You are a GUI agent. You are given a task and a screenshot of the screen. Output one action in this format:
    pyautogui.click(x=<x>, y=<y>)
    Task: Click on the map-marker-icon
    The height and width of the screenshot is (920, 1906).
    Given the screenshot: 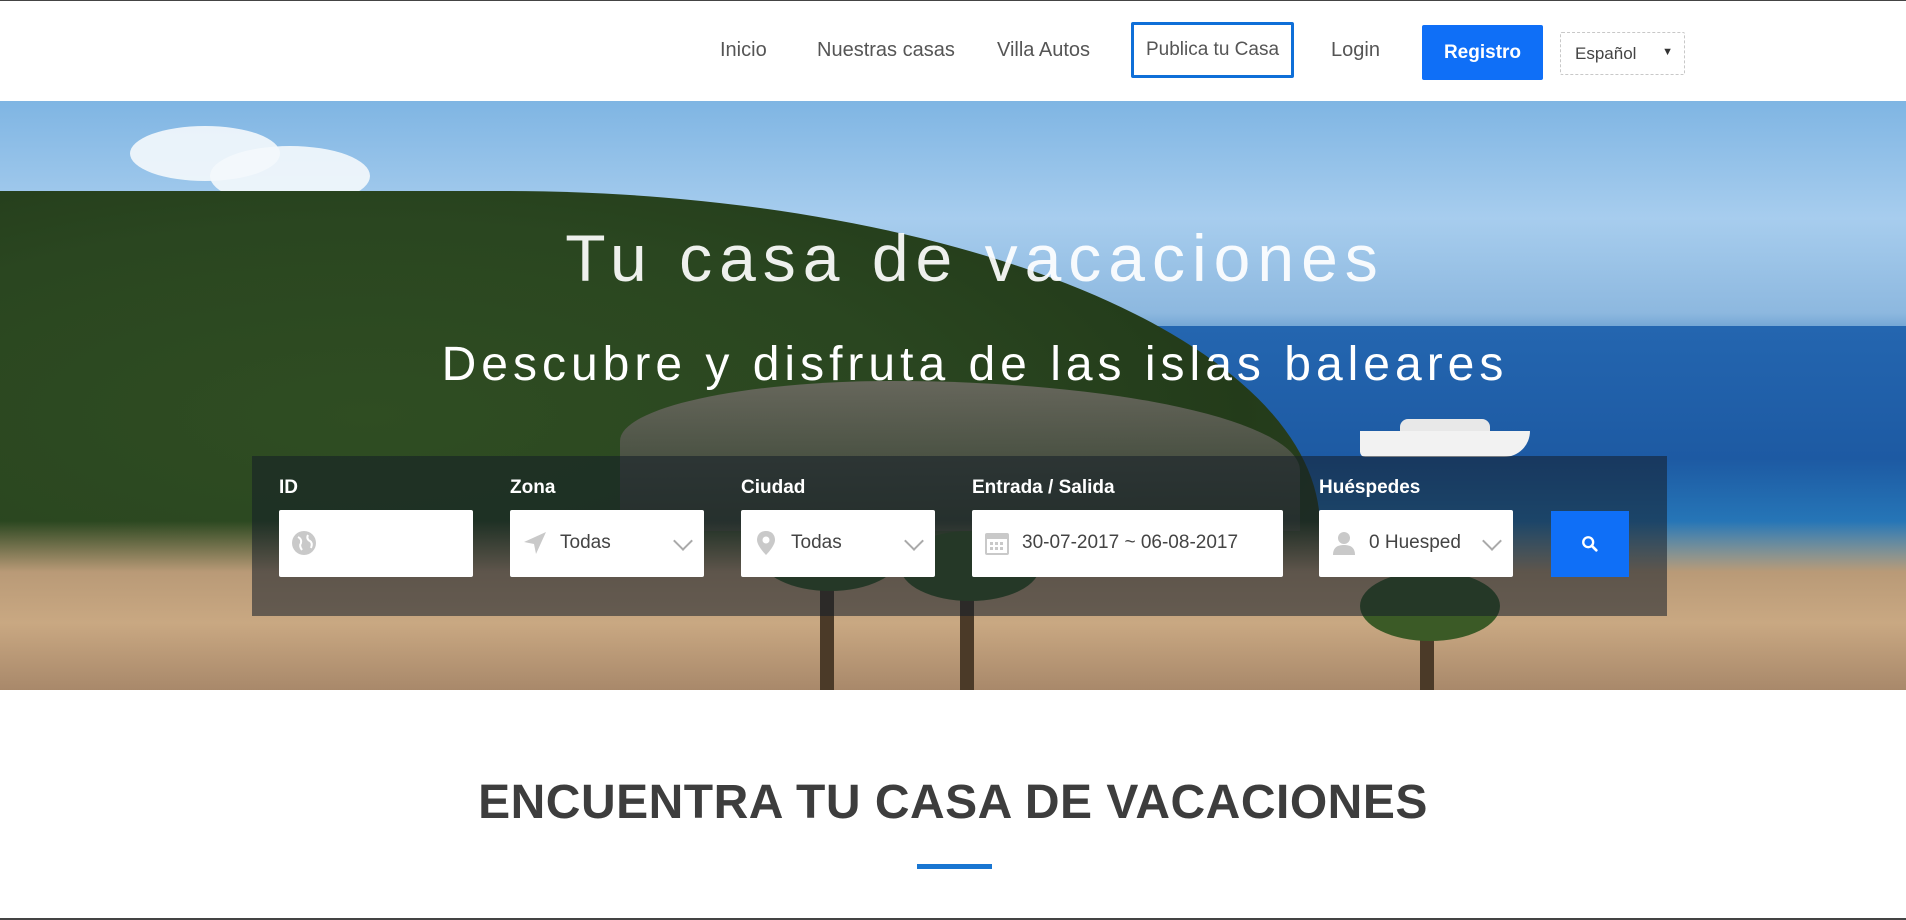 What is the action you would take?
    pyautogui.click(x=766, y=543)
    